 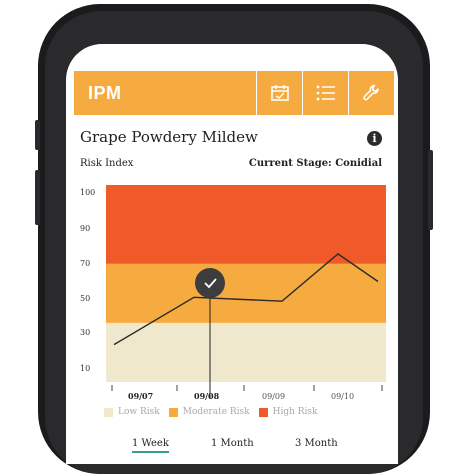 I want to click on y-tick-label: 50, so click(x=85, y=298).